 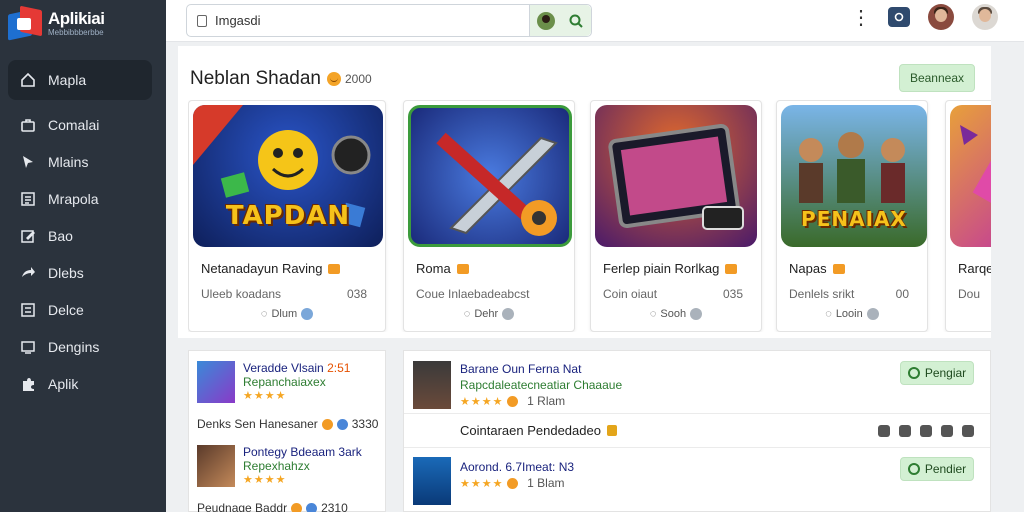 I want to click on profile-avatar, so click(x=985, y=17).